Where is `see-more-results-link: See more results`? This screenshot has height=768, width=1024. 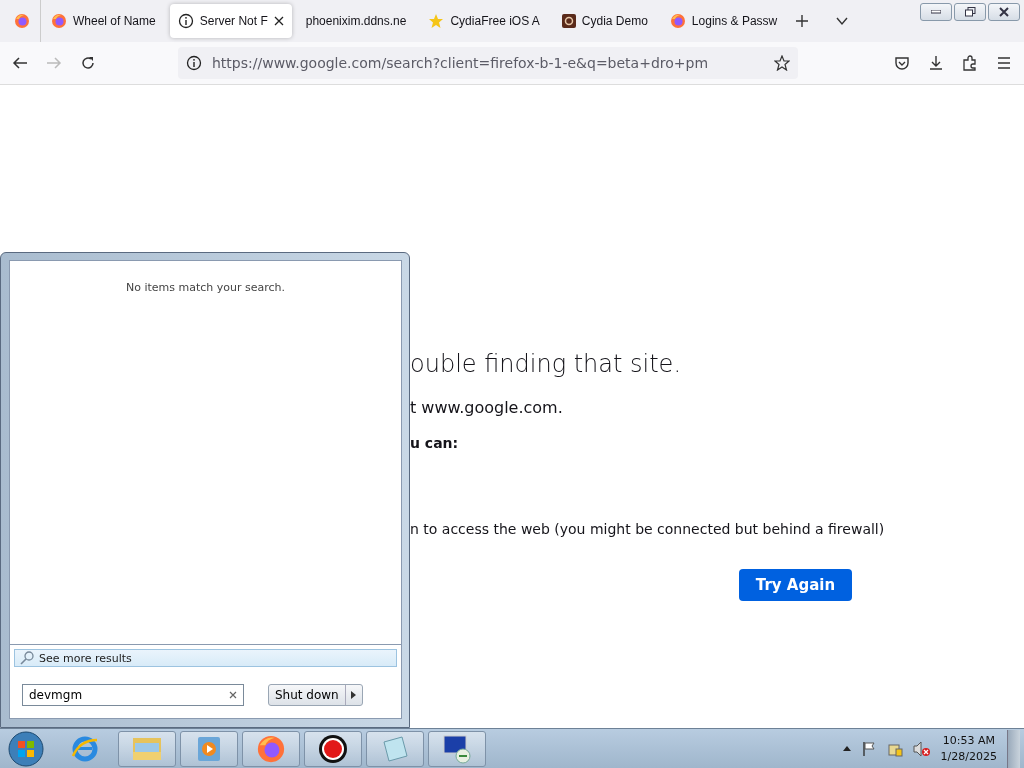
see-more-results-link: See more results is located at coordinates (205, 658).